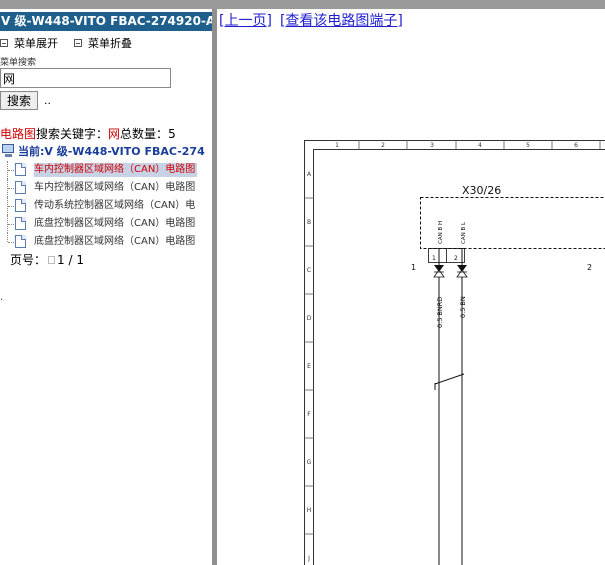  Describe the element at coordinates (144, 134) in the screenshot. I see `count-label: 总数量：` at that location.